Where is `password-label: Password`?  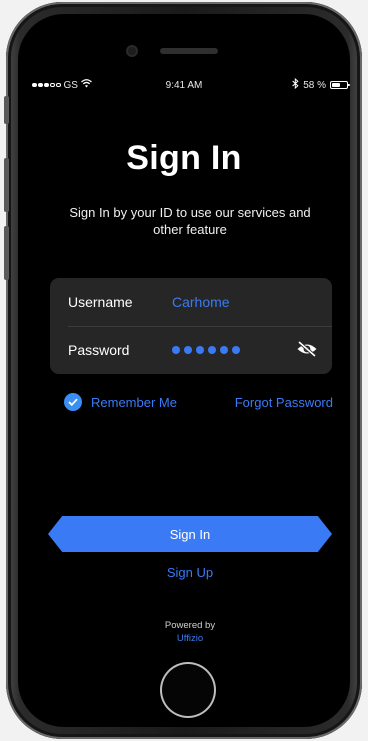
password-label: Password is located at coordinates (99, 350).